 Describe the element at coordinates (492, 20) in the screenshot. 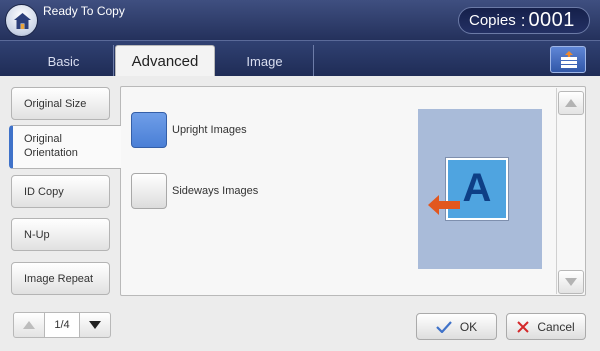

I see `copies-label: Copies` at that location.